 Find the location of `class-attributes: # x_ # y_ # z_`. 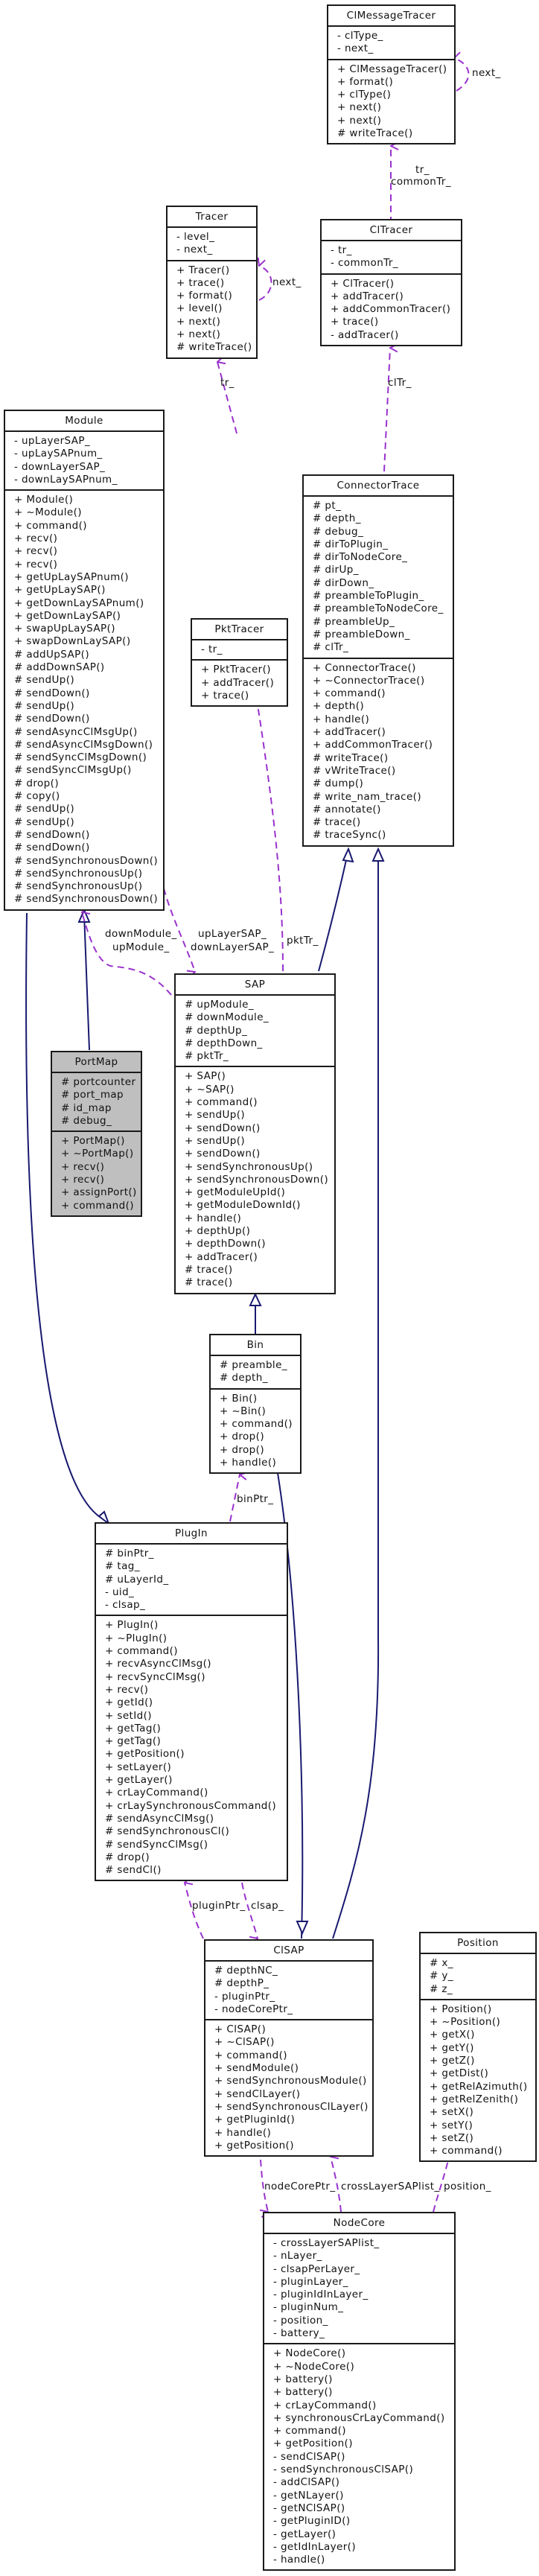

class-attributes: # x_ # y_ # z_ is located at coordinates (478, 1976).